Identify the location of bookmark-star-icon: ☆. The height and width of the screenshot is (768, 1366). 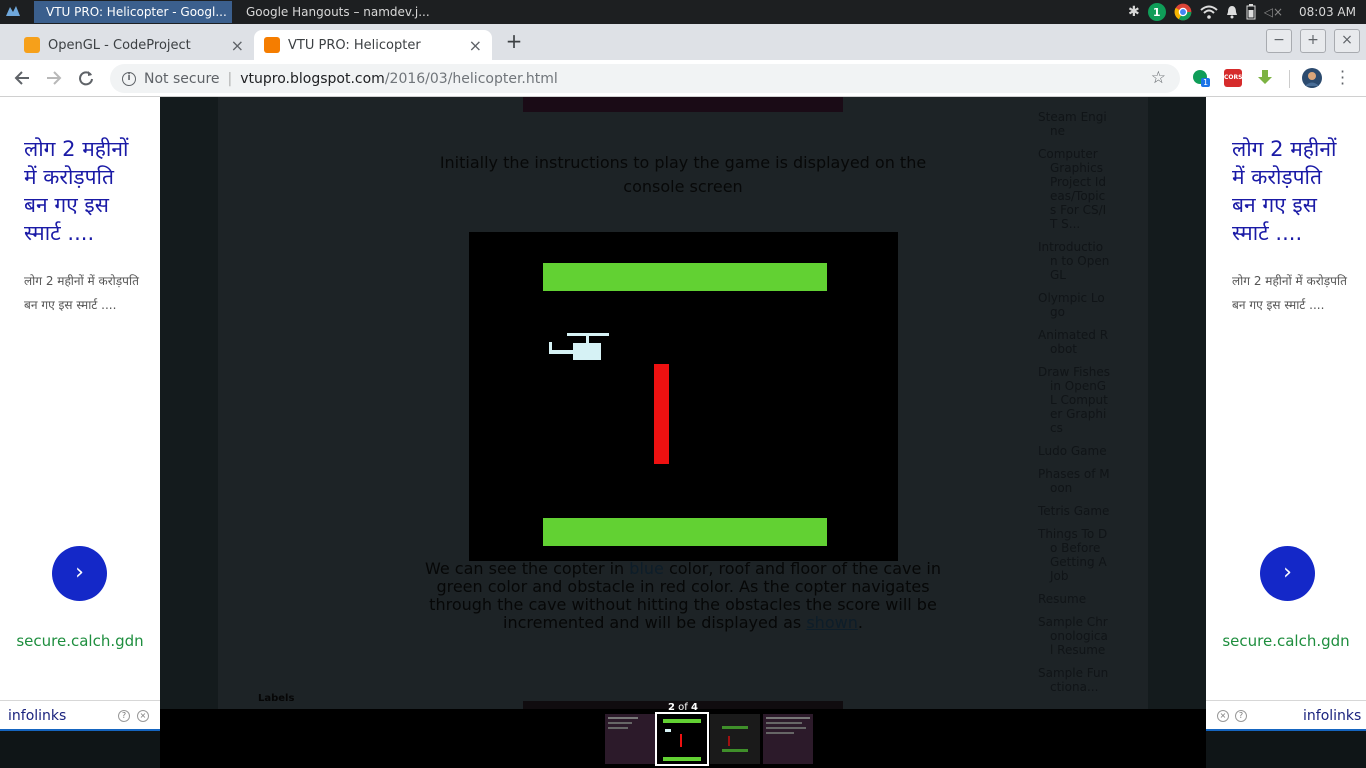
(1158, 78).